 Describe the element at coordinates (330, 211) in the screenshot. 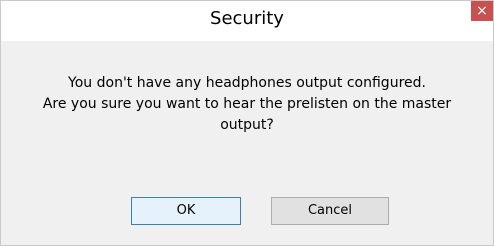

I see `cancel-button: Cancel` at that location.